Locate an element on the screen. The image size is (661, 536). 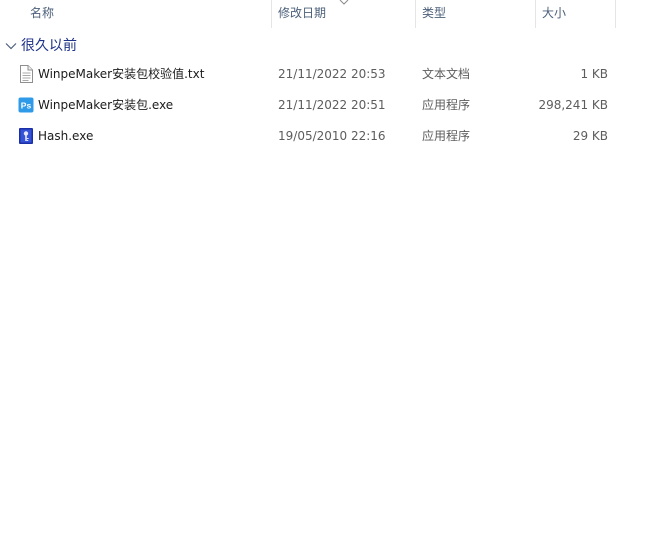
file-type: 文本文档 is located at coordinates (446, 74).